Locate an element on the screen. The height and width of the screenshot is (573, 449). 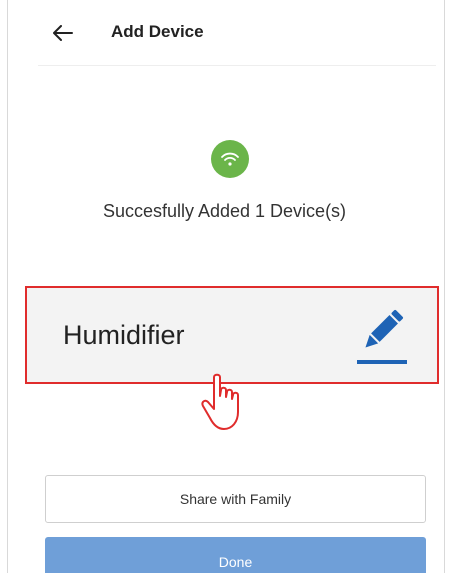
edit-name-button is located at coordinates (381, 338).